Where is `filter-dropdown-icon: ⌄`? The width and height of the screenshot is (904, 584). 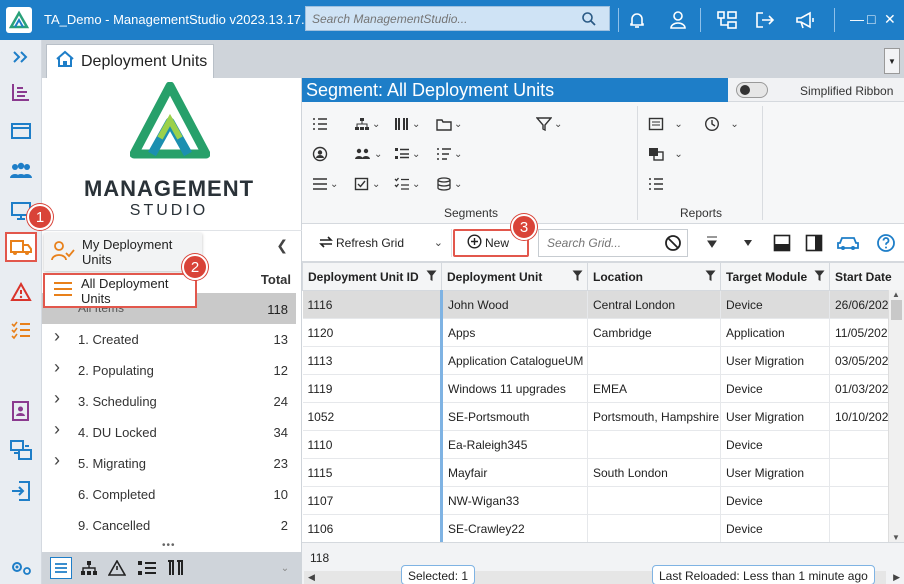 filter-dropdown-icon: ⌄ is located at coordinates (553, 124).